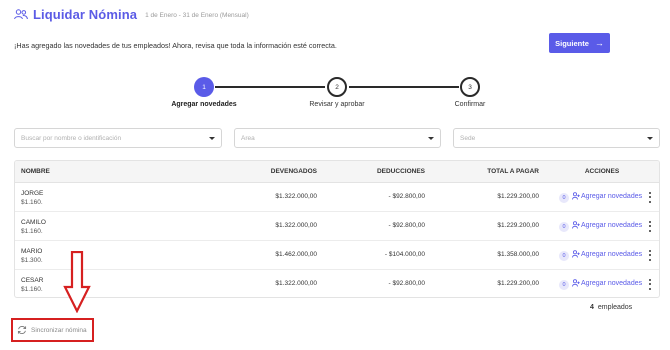 Image resolution: width=670 pixels, height=350 pixels. Describe the element at coordinates (572, 43) in the screenshot. I see `next-button-label: Siguiente` at that location.